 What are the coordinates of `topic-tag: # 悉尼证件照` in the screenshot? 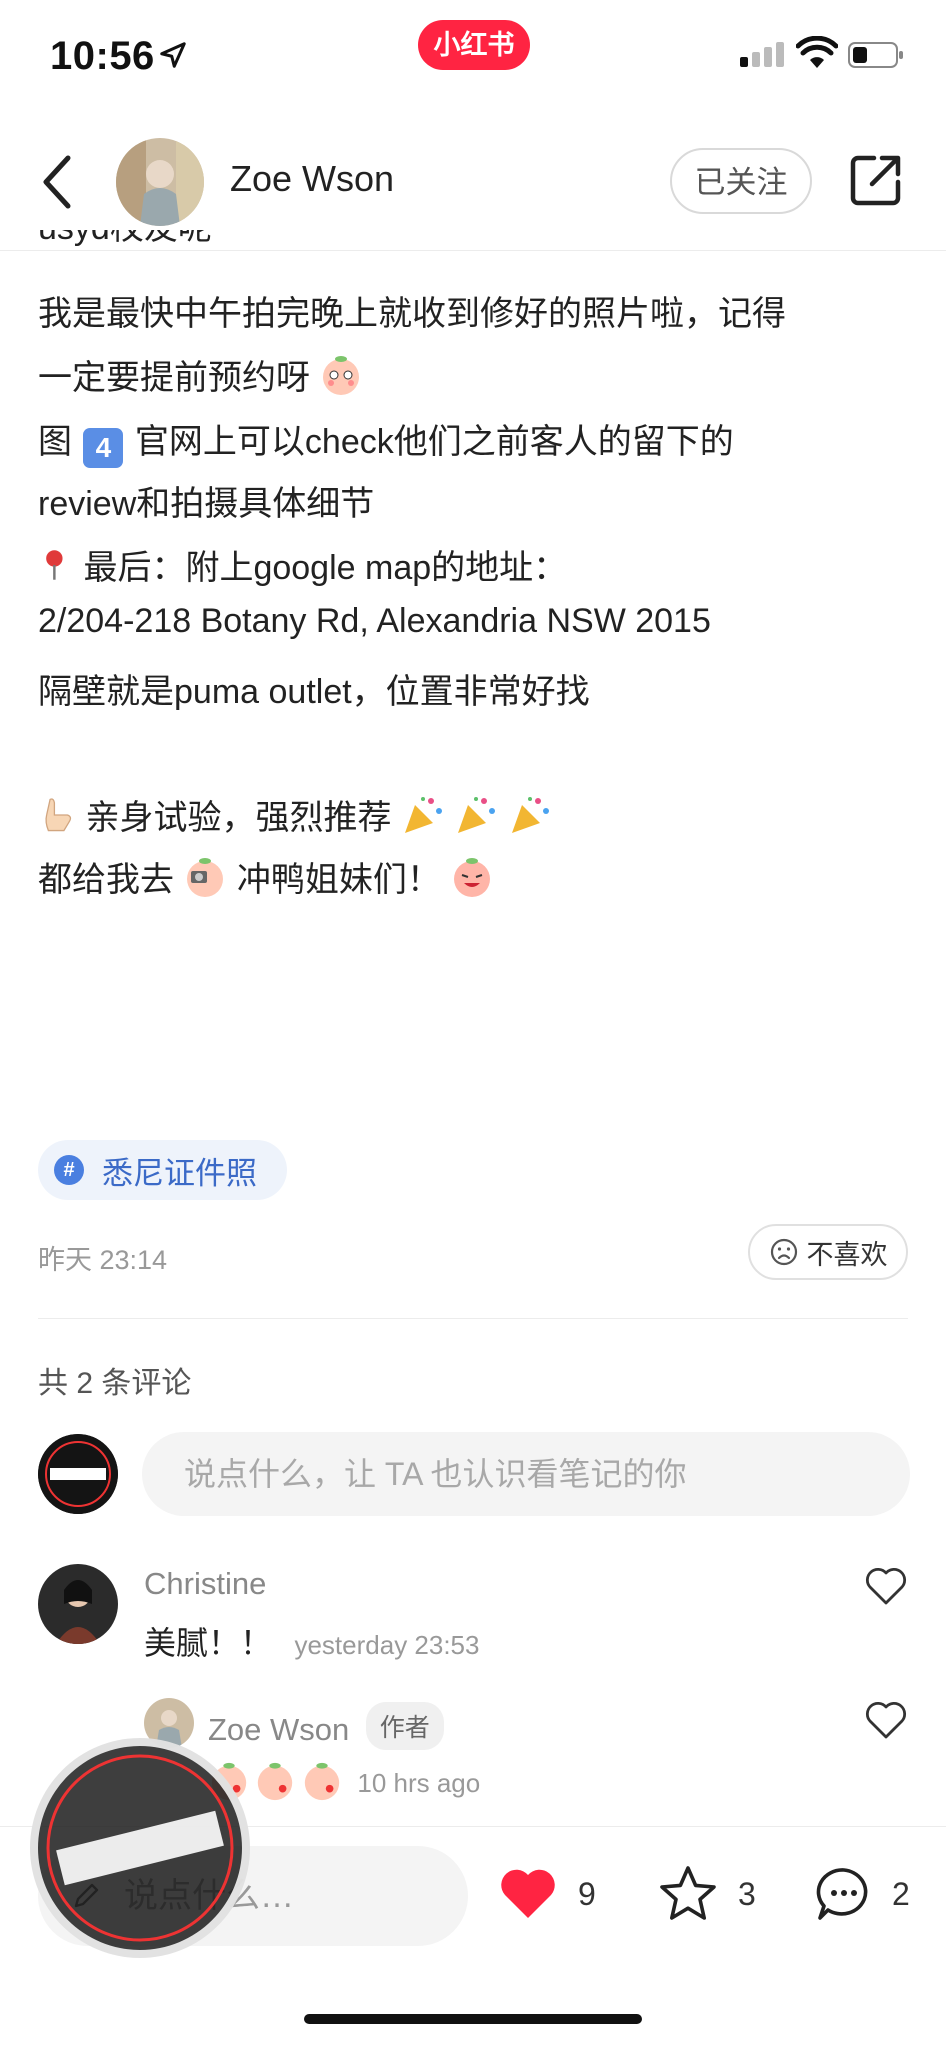 It's located at (162, 1170).